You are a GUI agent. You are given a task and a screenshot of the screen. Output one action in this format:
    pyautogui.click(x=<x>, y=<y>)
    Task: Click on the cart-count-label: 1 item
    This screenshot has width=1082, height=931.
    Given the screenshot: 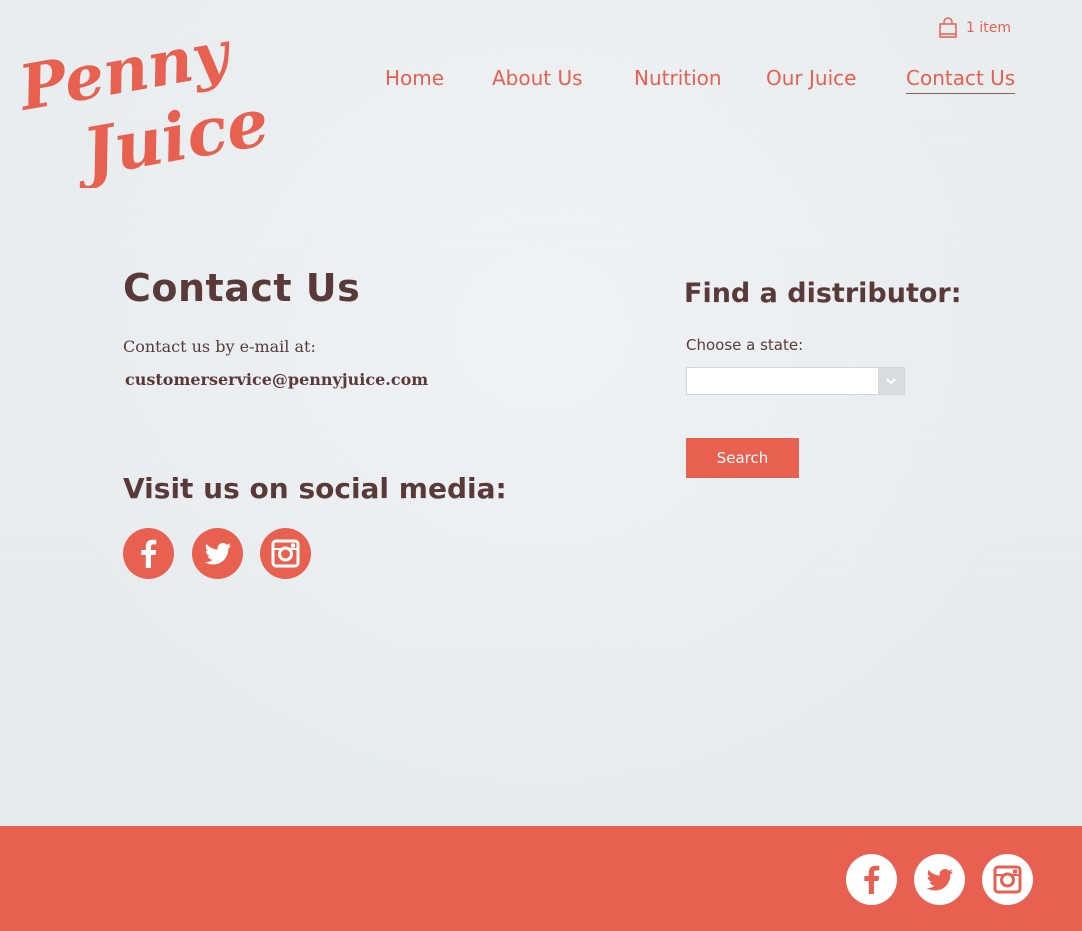 What is the action you would take?
    pyautogui.click(x=988, y=28)
    